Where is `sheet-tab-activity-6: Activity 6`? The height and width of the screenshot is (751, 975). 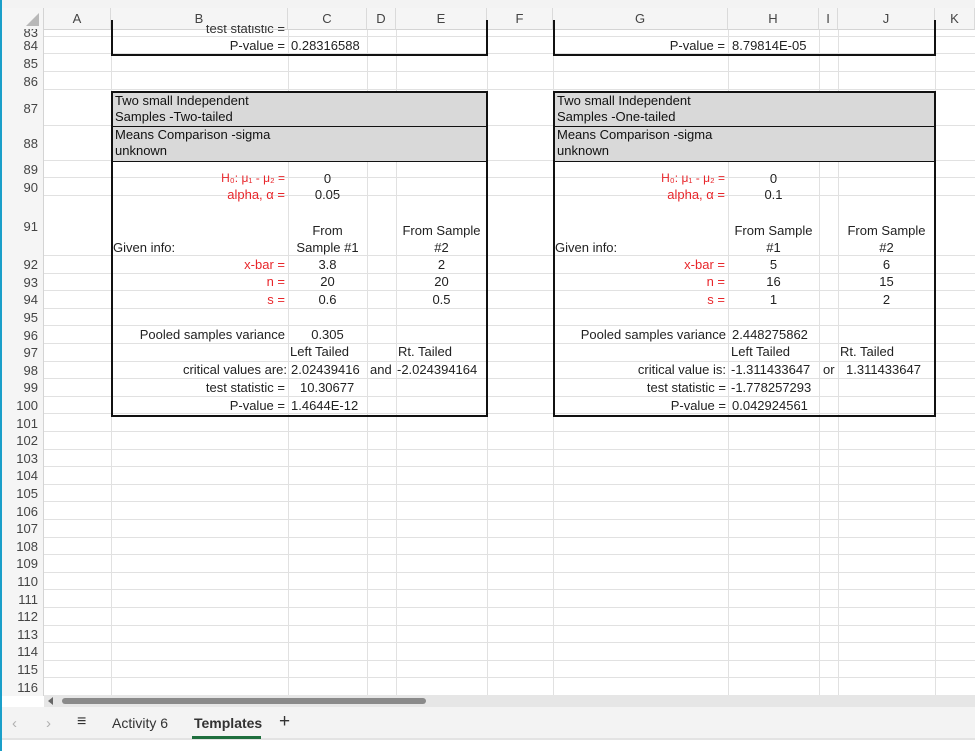
sheet-tab-activity-6: Activity 6 is located at coordinates (140, 723).